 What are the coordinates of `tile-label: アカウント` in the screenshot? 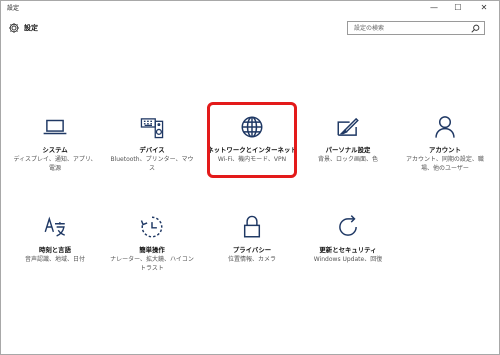 It's located at (445, 150).